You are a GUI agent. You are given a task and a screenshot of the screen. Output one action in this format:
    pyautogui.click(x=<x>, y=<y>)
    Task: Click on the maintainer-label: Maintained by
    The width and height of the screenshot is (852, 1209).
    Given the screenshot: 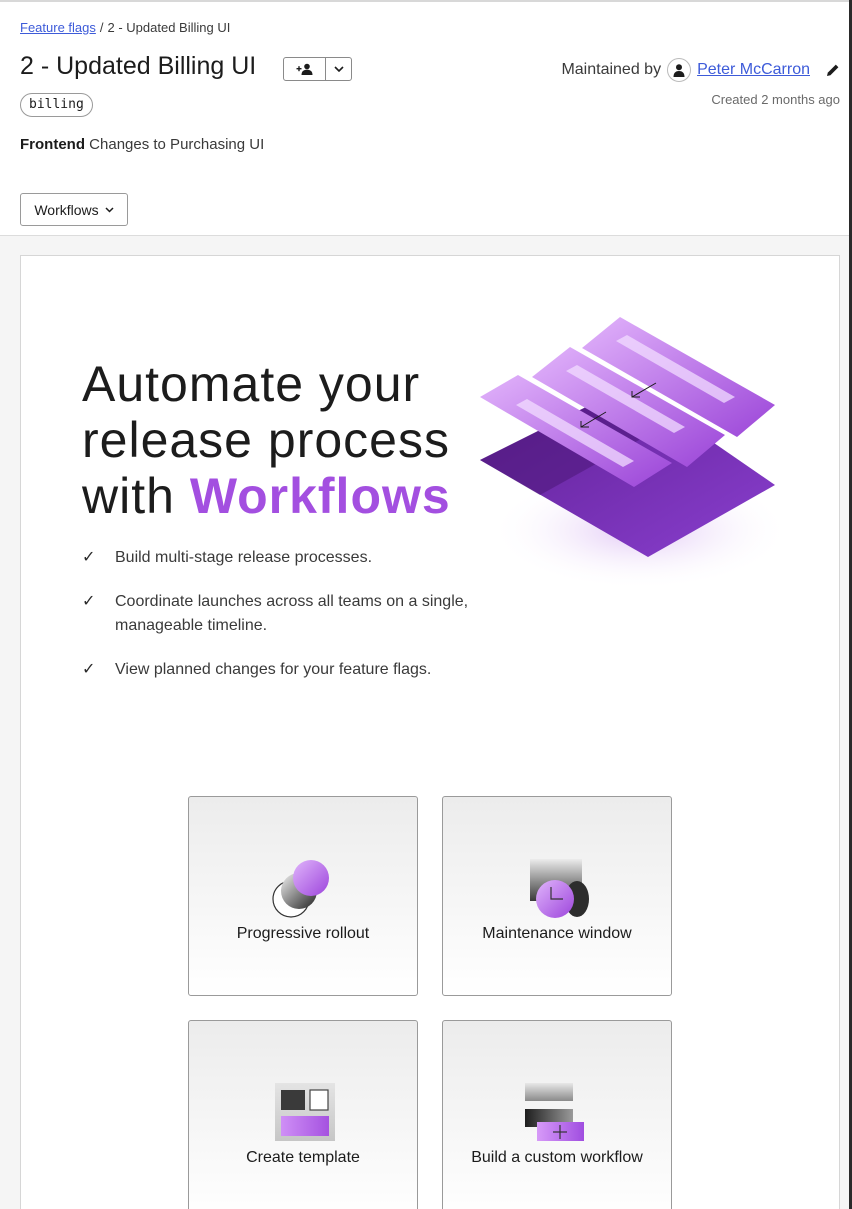 What is the action you would take?
    pyautogui.click(x=611, y=69)
    